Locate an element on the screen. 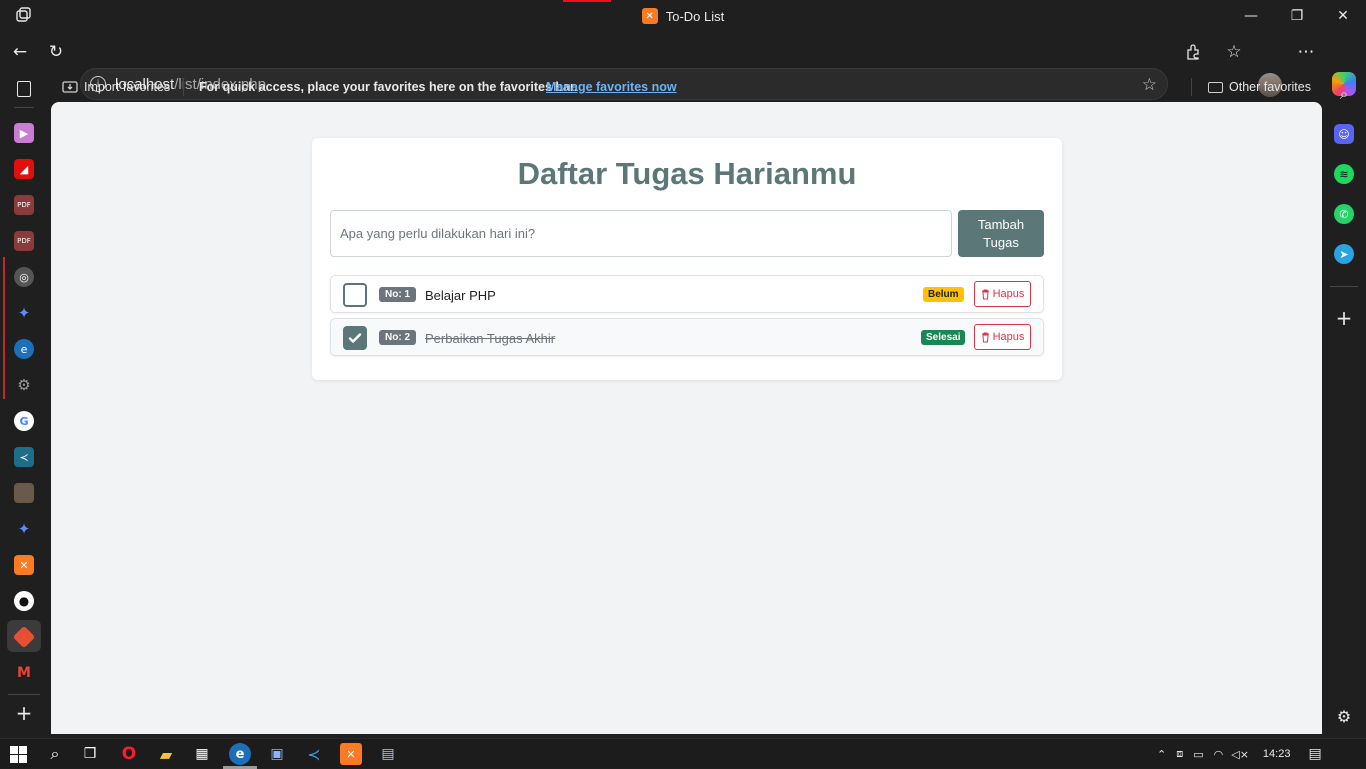 The image size is (1366, 769). title-bar: ✕ To-Do List — ❐ ✕ is located at coordinates (683, 16).